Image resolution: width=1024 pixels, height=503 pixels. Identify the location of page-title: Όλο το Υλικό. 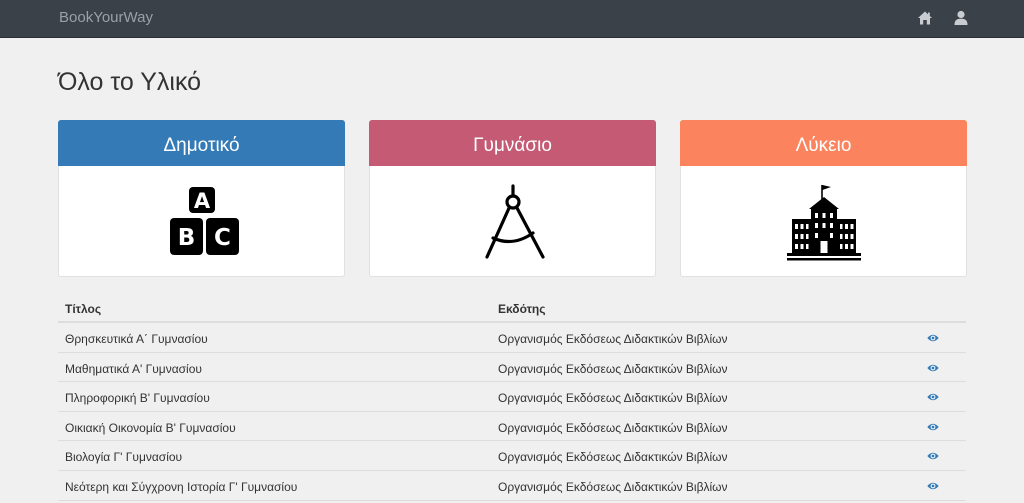
(130, 82).